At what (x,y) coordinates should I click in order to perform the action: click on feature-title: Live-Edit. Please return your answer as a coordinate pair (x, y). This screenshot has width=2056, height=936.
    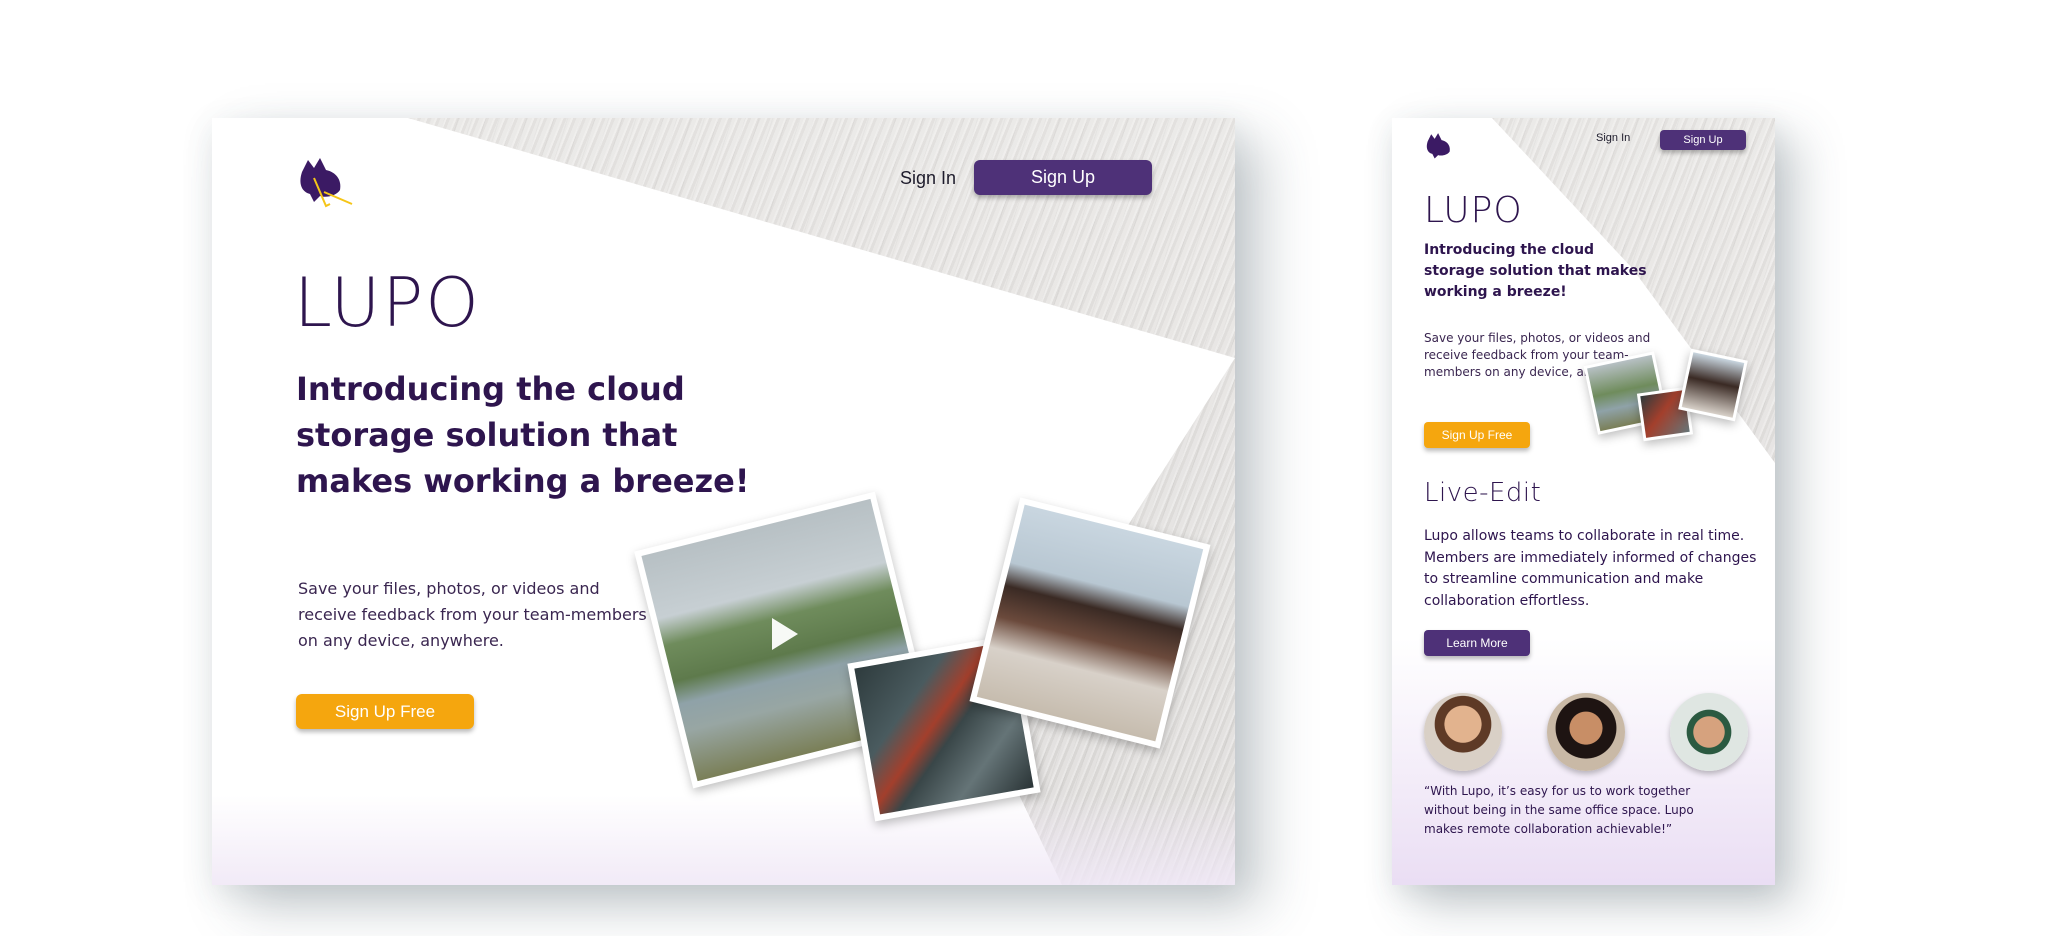
    Looking at the image, I should click on (1483, 493).